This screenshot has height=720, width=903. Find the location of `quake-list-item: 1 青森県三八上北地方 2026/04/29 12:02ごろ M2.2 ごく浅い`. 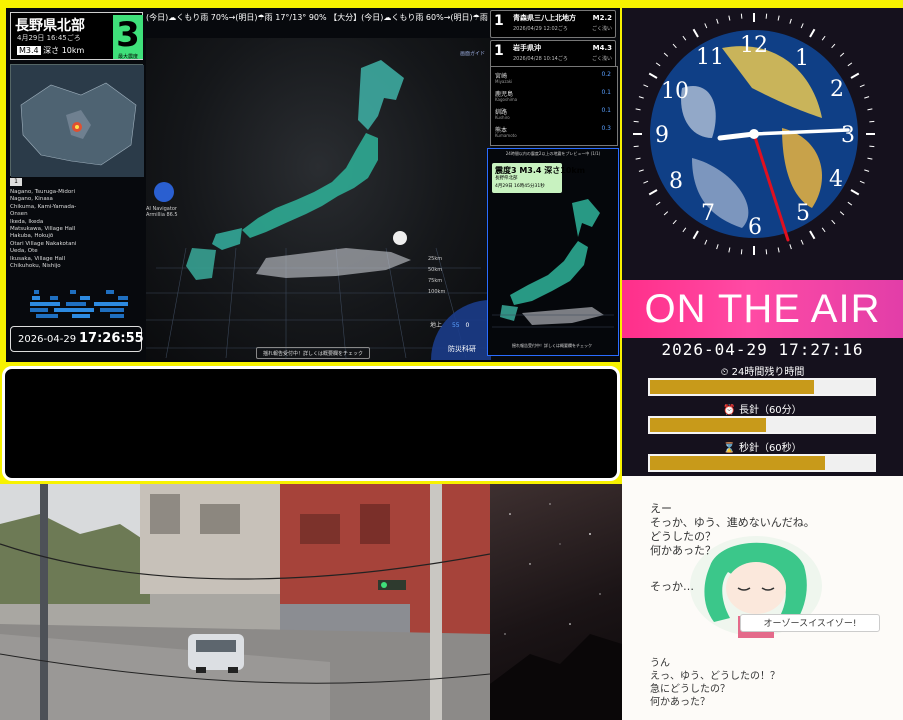

quake-list-item: 1 青森県三八上北地方 2026/04/29 12:02ごろ M2.2 ごく浅い is located at coordinates (553, 24).